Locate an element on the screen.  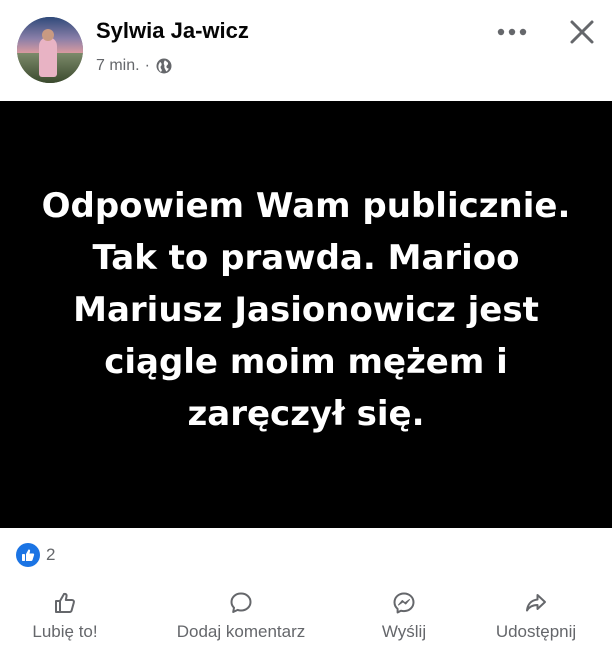
post-time: 7 min. is located at coordinates (118, 66).